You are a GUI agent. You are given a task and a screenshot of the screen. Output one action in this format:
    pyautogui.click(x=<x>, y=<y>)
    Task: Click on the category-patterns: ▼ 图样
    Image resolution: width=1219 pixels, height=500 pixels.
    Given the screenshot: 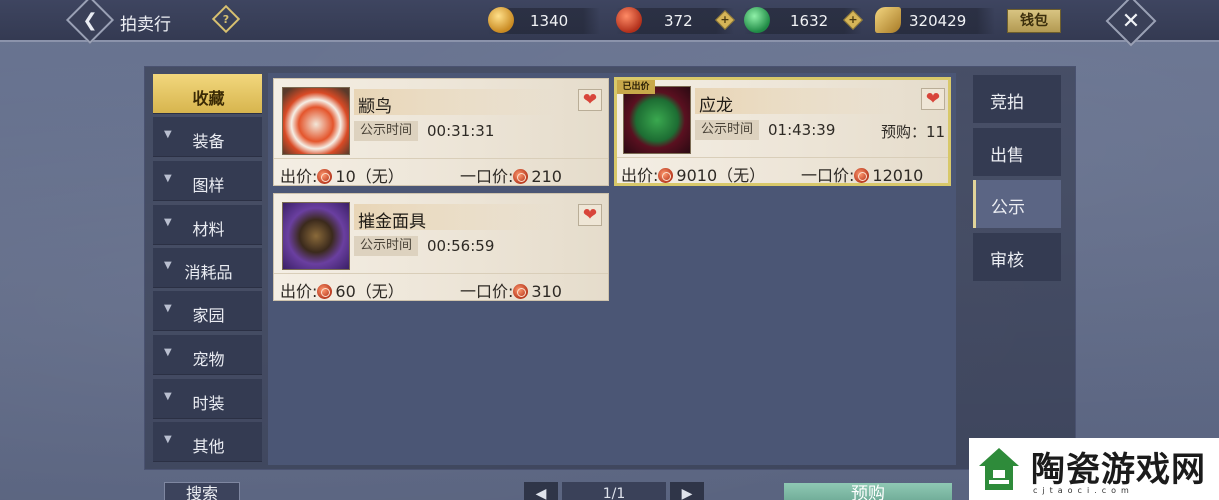 What is the action you would take?
    pyautogui.click(x=207, y=181)
    